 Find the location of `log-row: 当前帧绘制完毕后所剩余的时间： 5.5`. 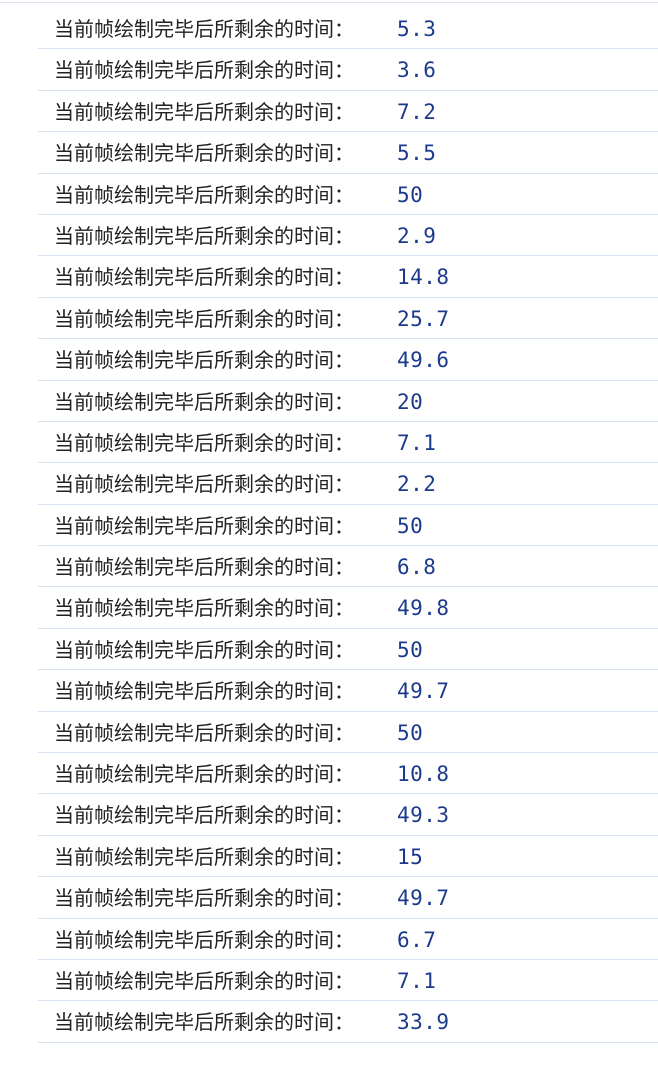

log-row: 当前帧绘制完毕后所剩余的时间： 5.5 is located at coordinates (348, 153).